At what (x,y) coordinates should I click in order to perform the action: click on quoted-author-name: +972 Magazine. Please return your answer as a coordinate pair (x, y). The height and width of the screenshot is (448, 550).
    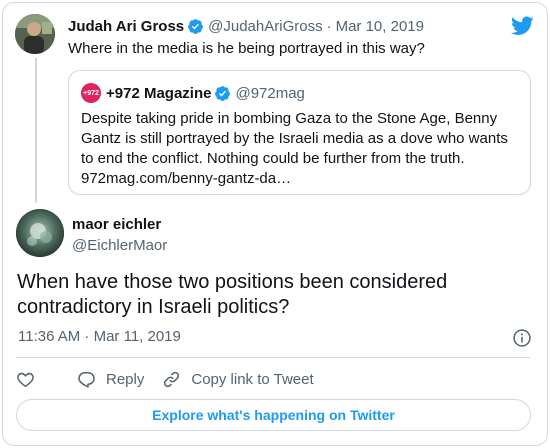
    Looking at the image, I should click on (159, 93).